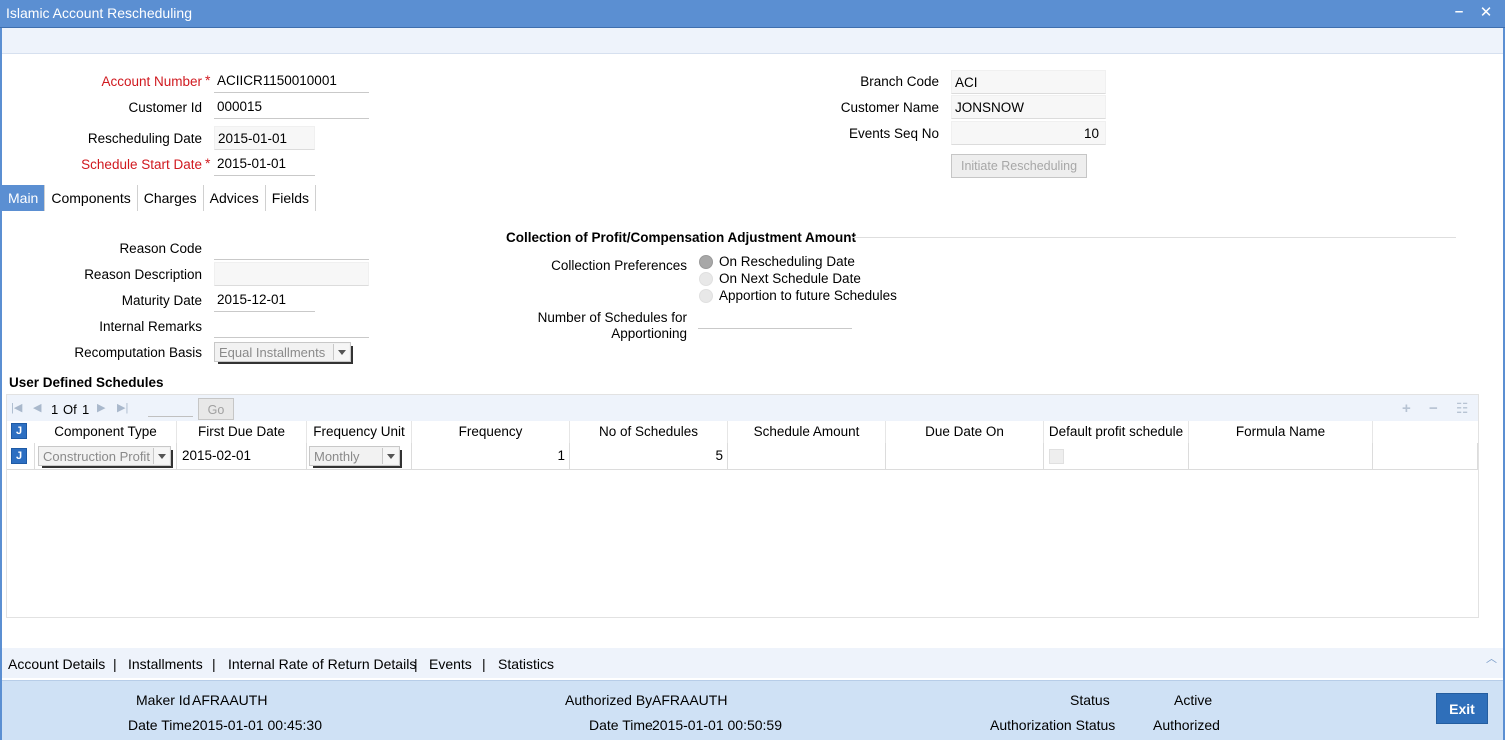 The image size is (1505, 740). What do you see at coordinates (889, 107) in the screenshot?
I see `customer-name-label: Customer Name` at bounding box center [889, 107].